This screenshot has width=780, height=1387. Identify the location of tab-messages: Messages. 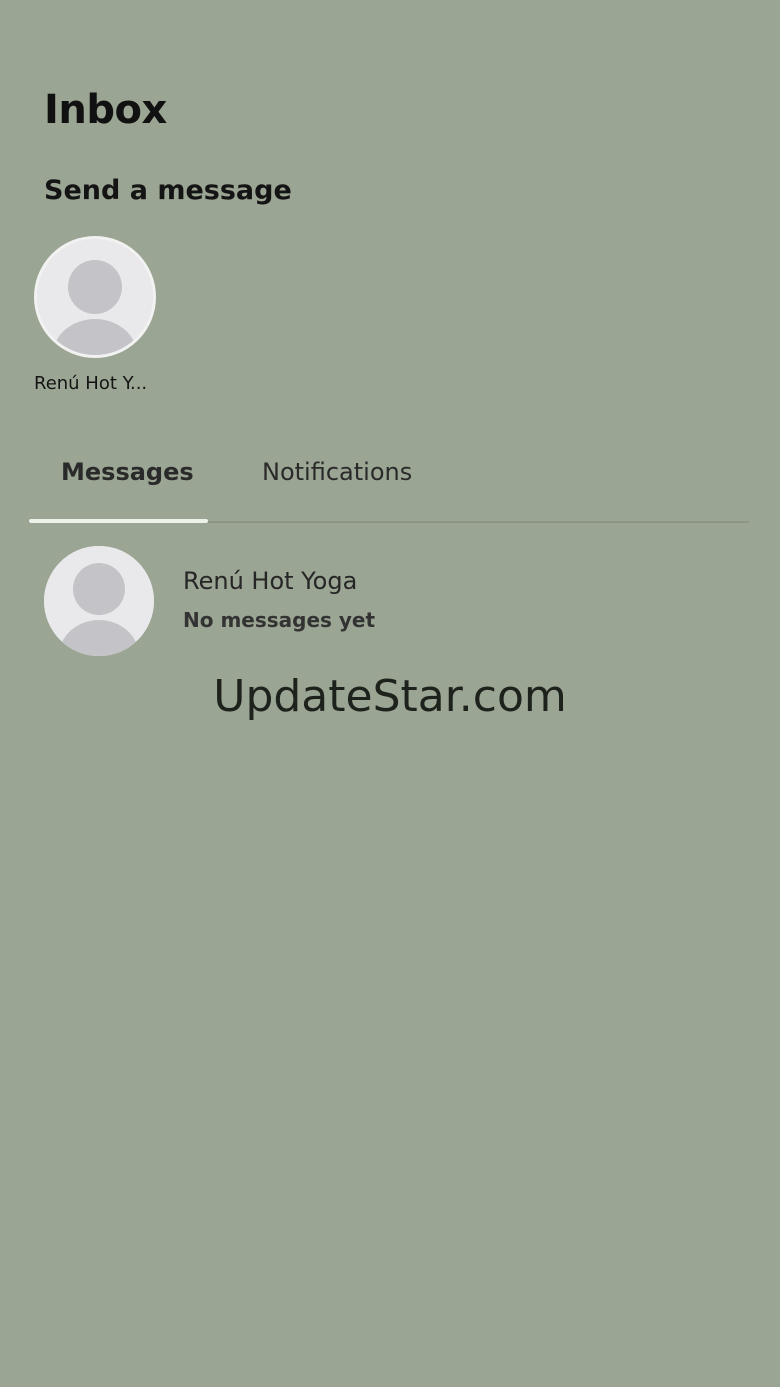
(127, 472).